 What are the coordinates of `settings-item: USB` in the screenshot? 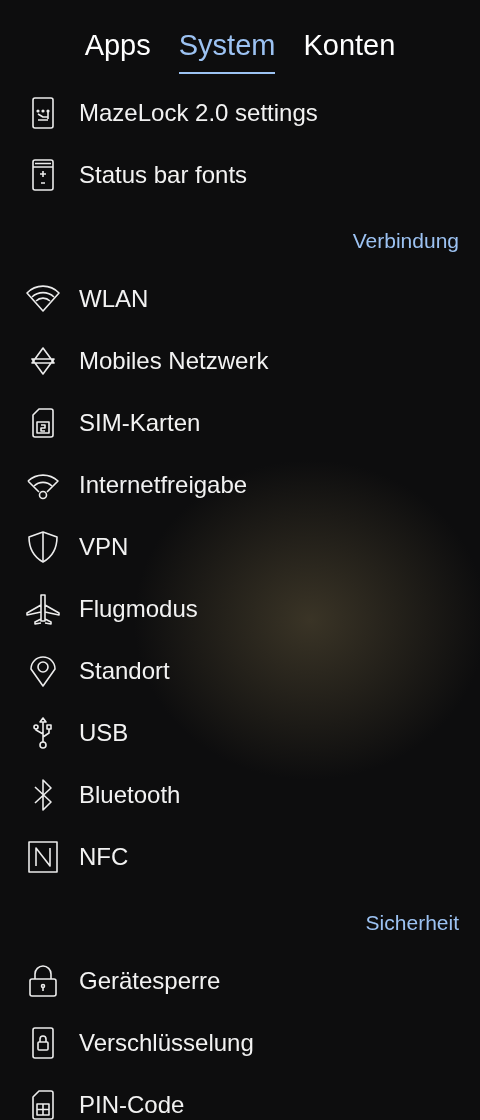 It's located at (240, 733).